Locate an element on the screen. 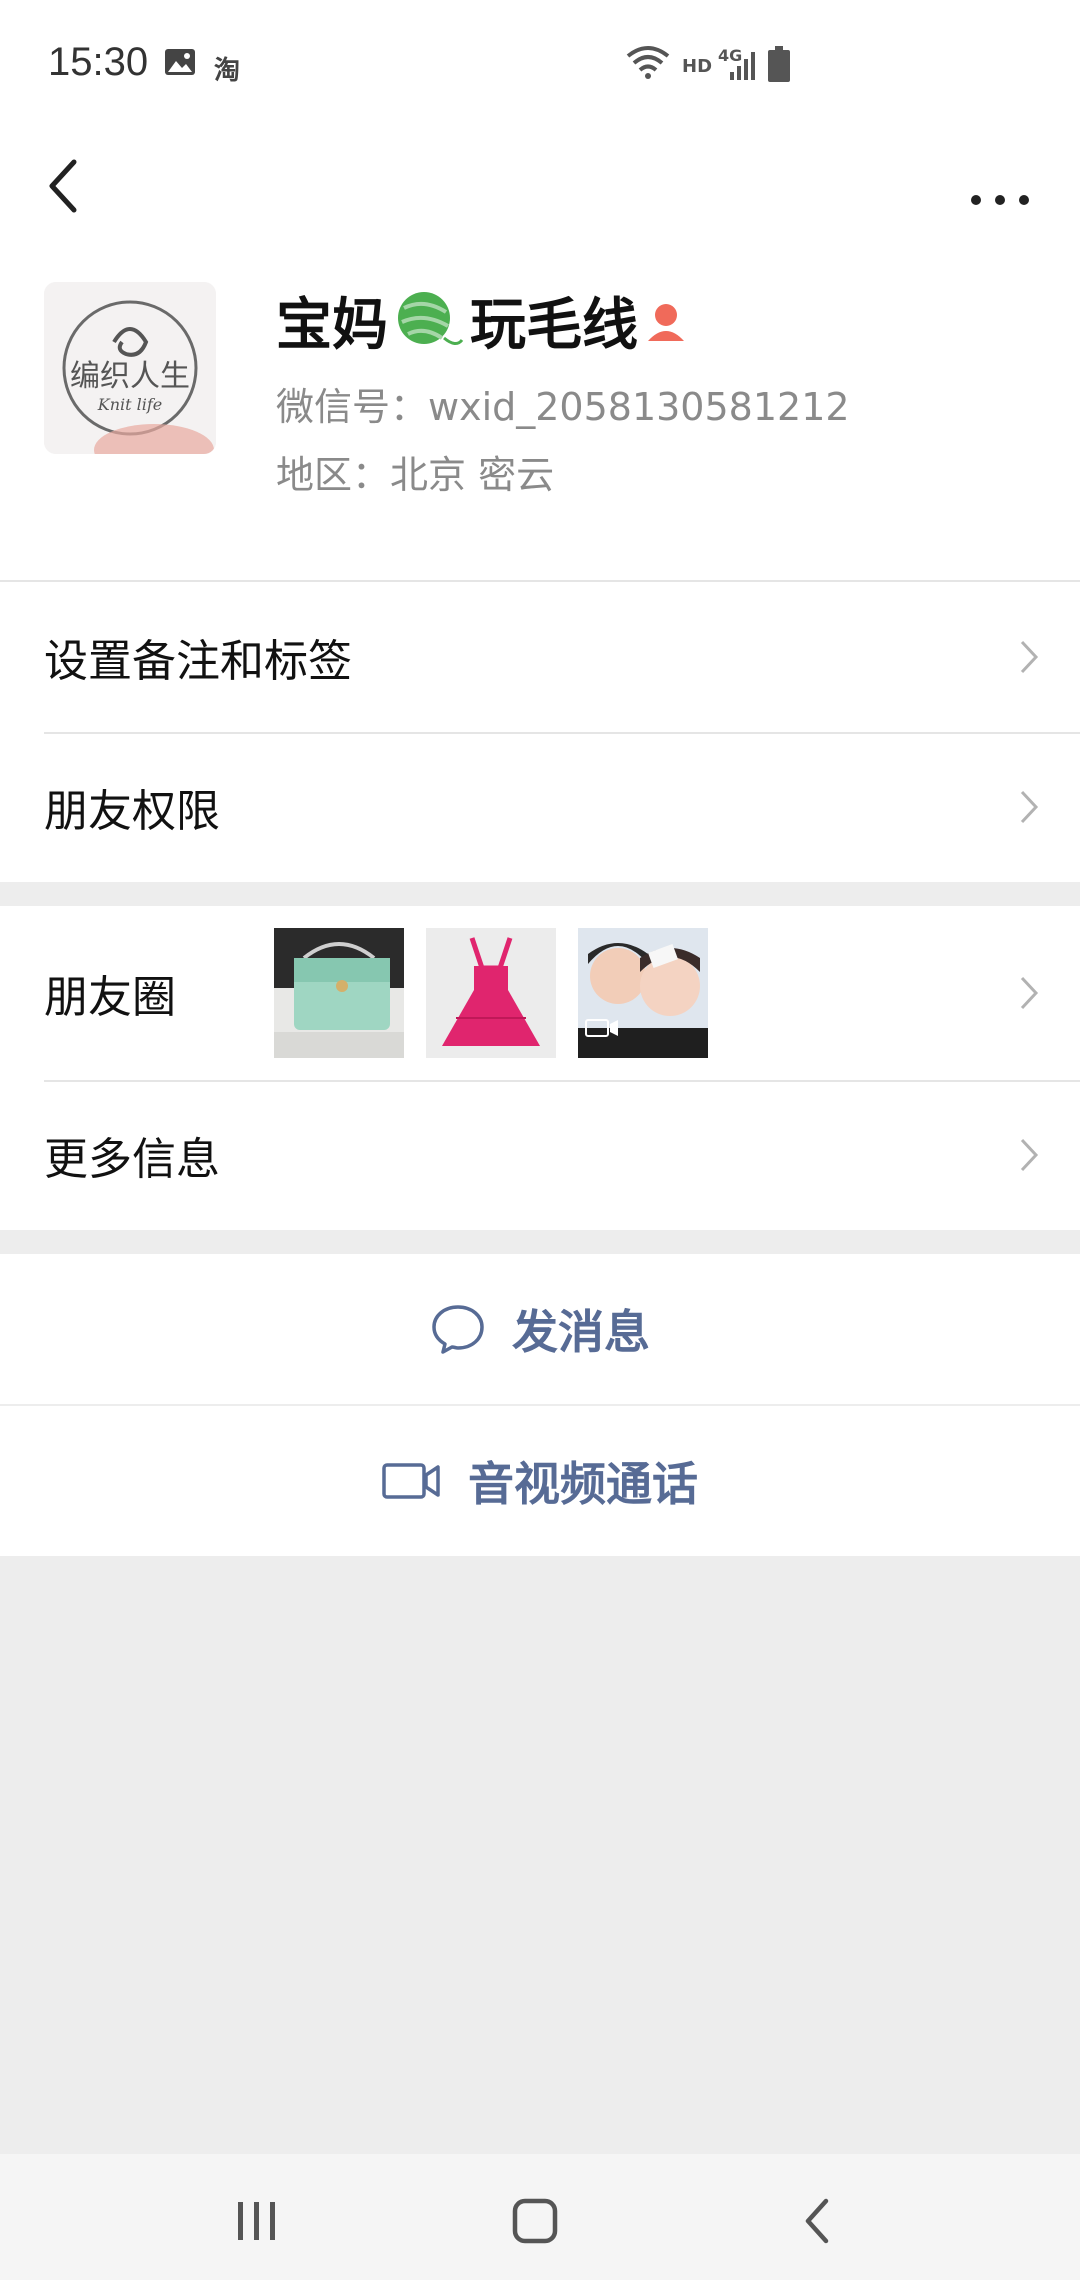  status-time: 15:30 is located at coordinates (98, 62).